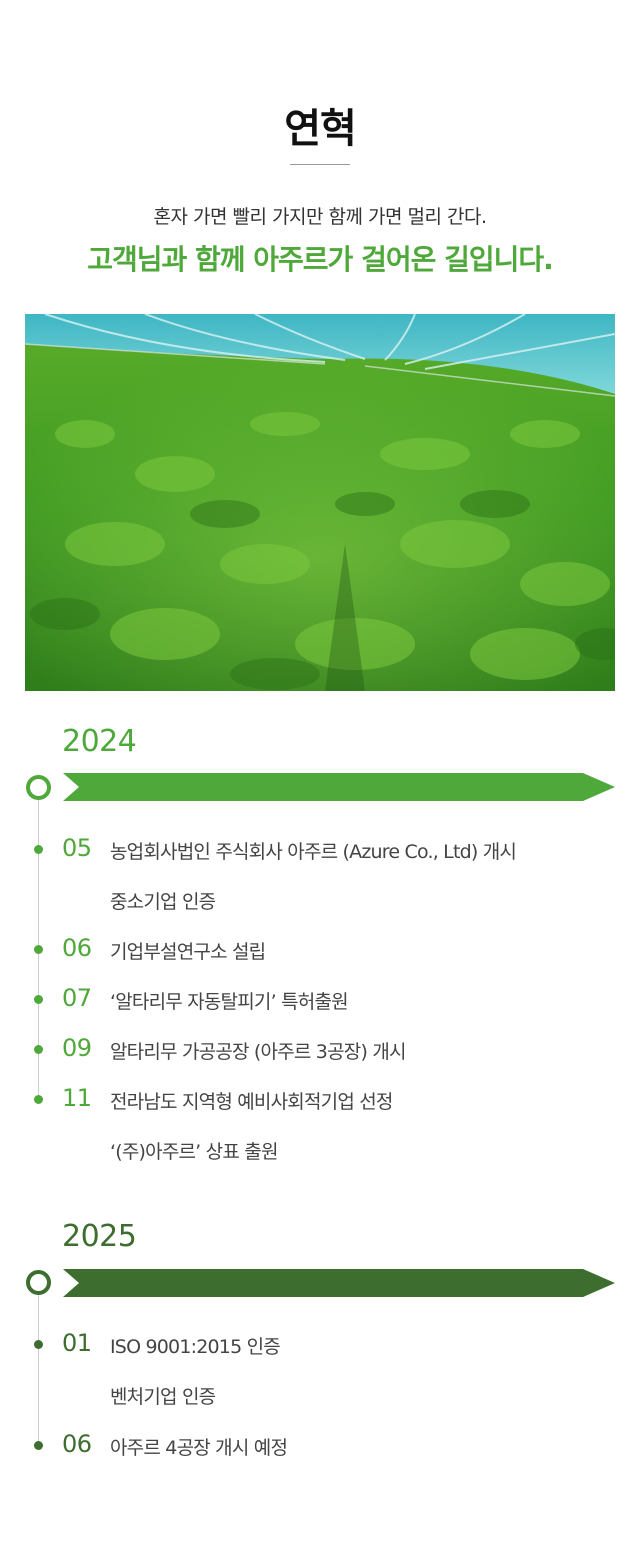 Image resolution: width=640 pixels, height=1558 pixels. Describe the element at coordinates (258, 1052) in the screenshot. I see `event-text: 알타리무 가공공장 (아주르 3공장) 개시` at that location.